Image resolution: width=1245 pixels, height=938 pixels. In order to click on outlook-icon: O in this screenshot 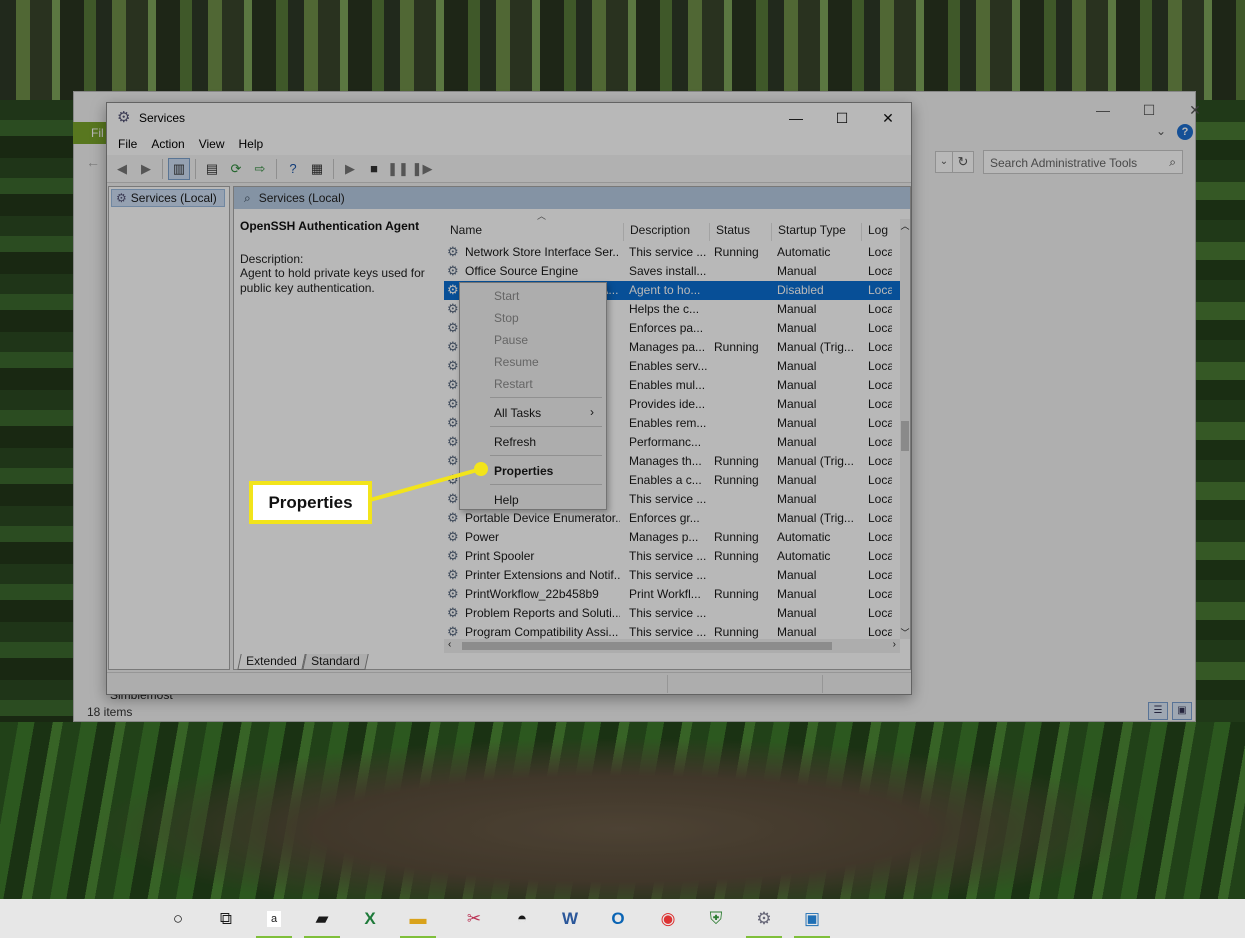, I will do `click(618, 918)`.